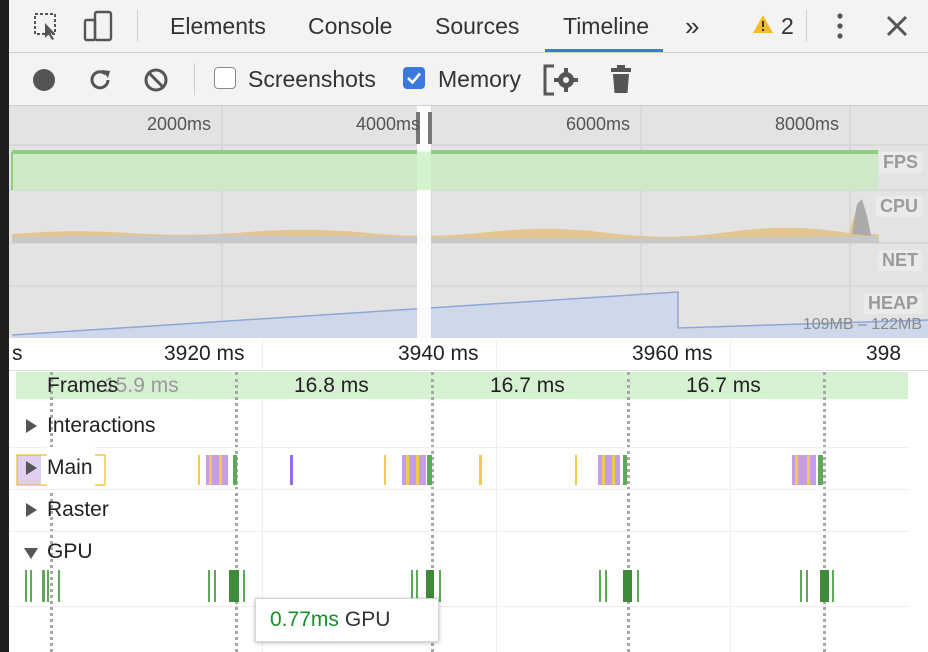  Describe the element at coordinates (897, 28) in the screenshot. I see `close-icon` at that location.